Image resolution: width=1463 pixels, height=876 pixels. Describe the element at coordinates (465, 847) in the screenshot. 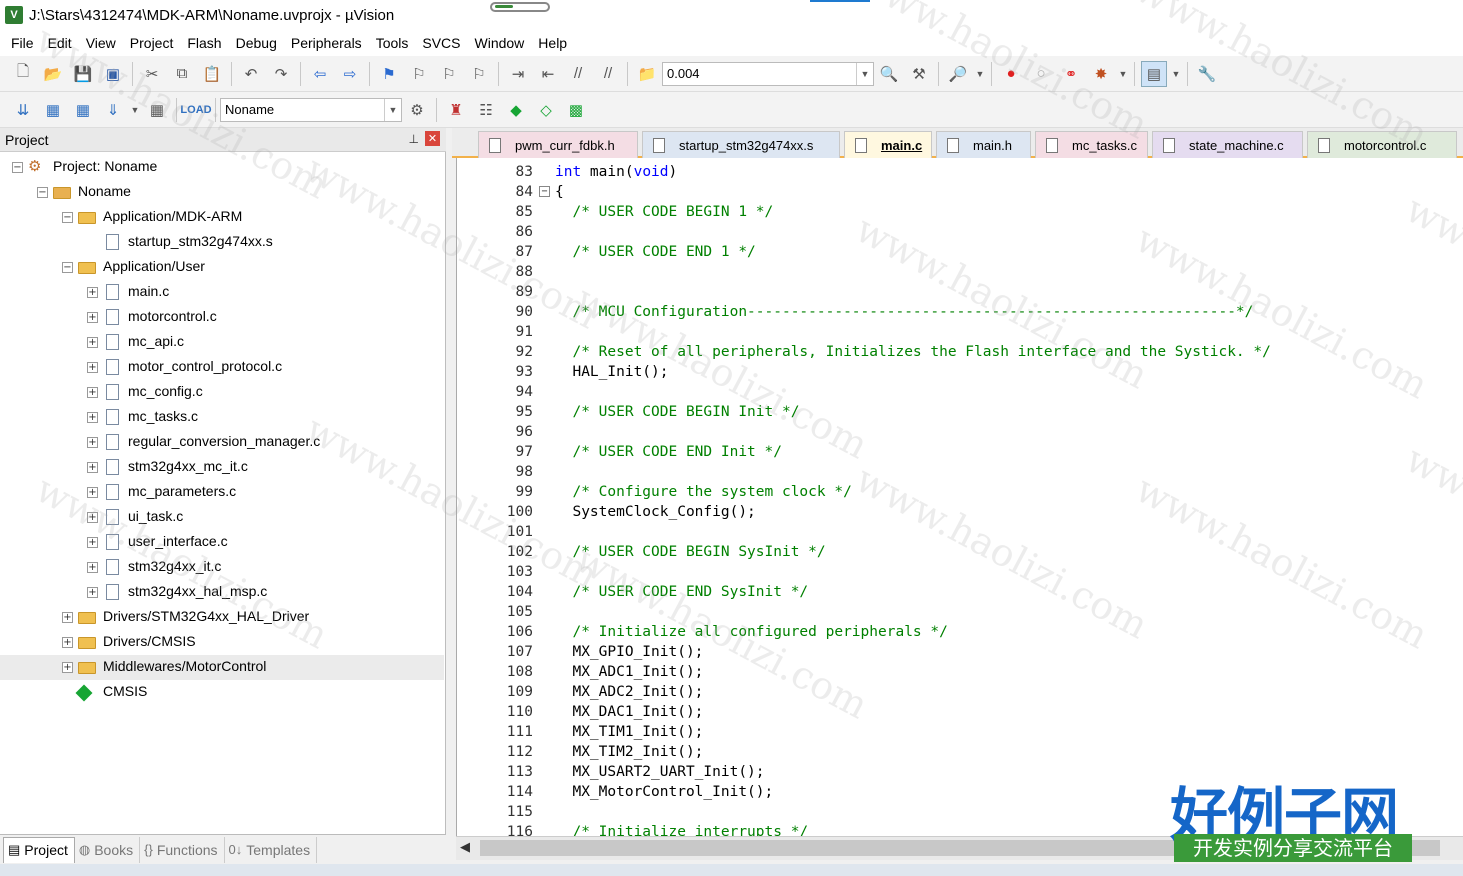

I see `scroll-left-icon: ◀` at that location.